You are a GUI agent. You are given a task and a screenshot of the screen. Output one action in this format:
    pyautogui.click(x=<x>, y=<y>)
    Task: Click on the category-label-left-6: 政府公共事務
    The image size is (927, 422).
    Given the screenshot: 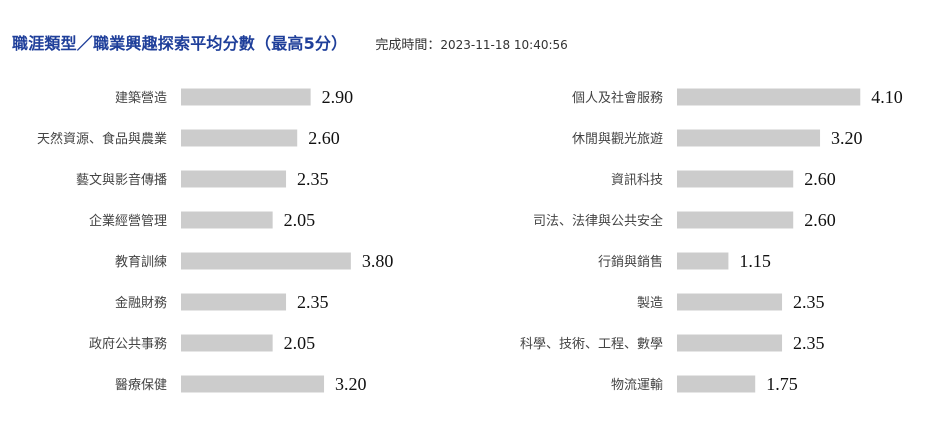 What is the action you would take?
    pyautogui.click(x=128, y=344)
    